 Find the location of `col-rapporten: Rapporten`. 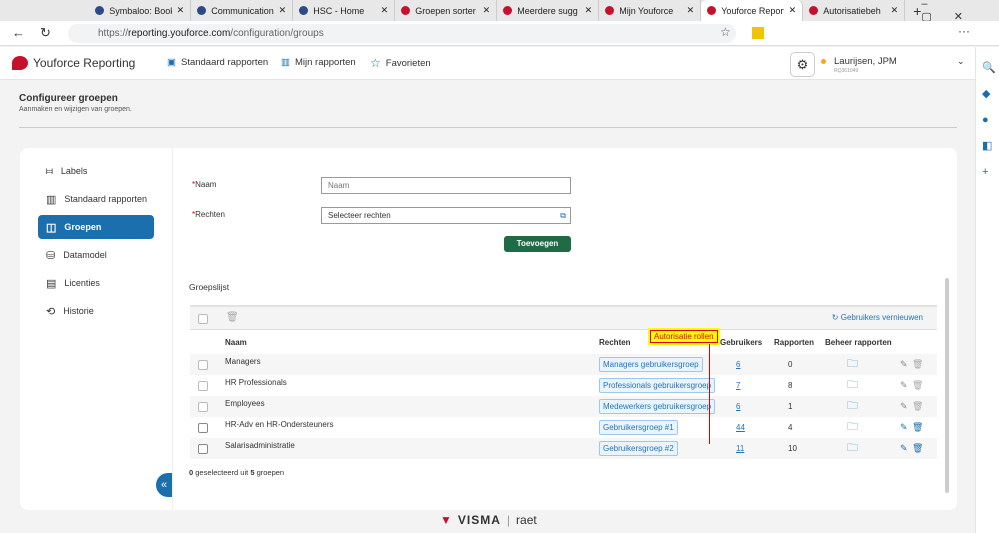

col-rapporten: Rapporten is located at coordinates (794, 342).